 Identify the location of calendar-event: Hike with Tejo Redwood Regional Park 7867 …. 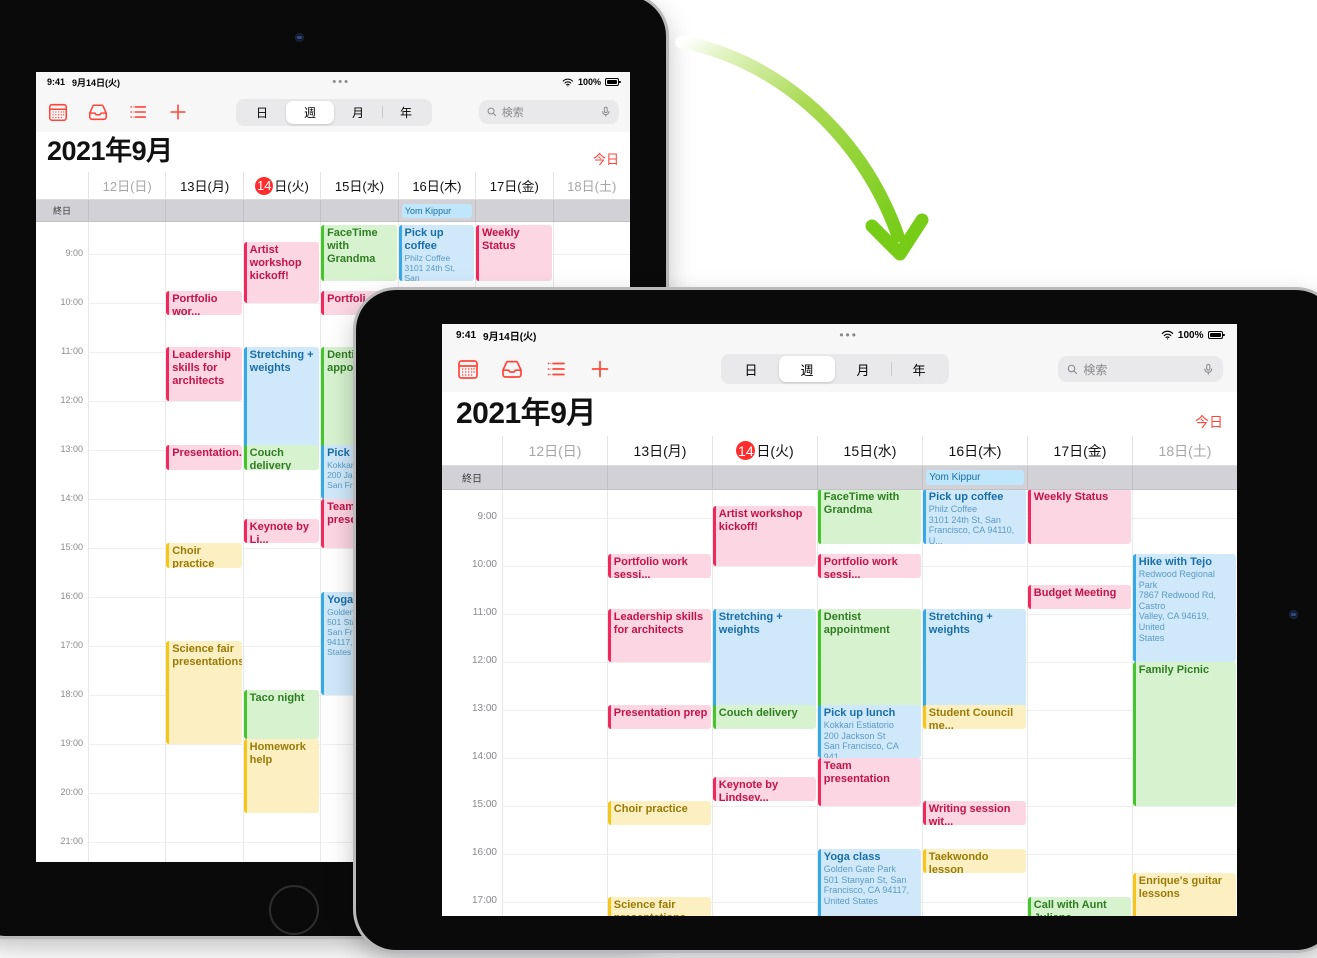
(1184, 608).